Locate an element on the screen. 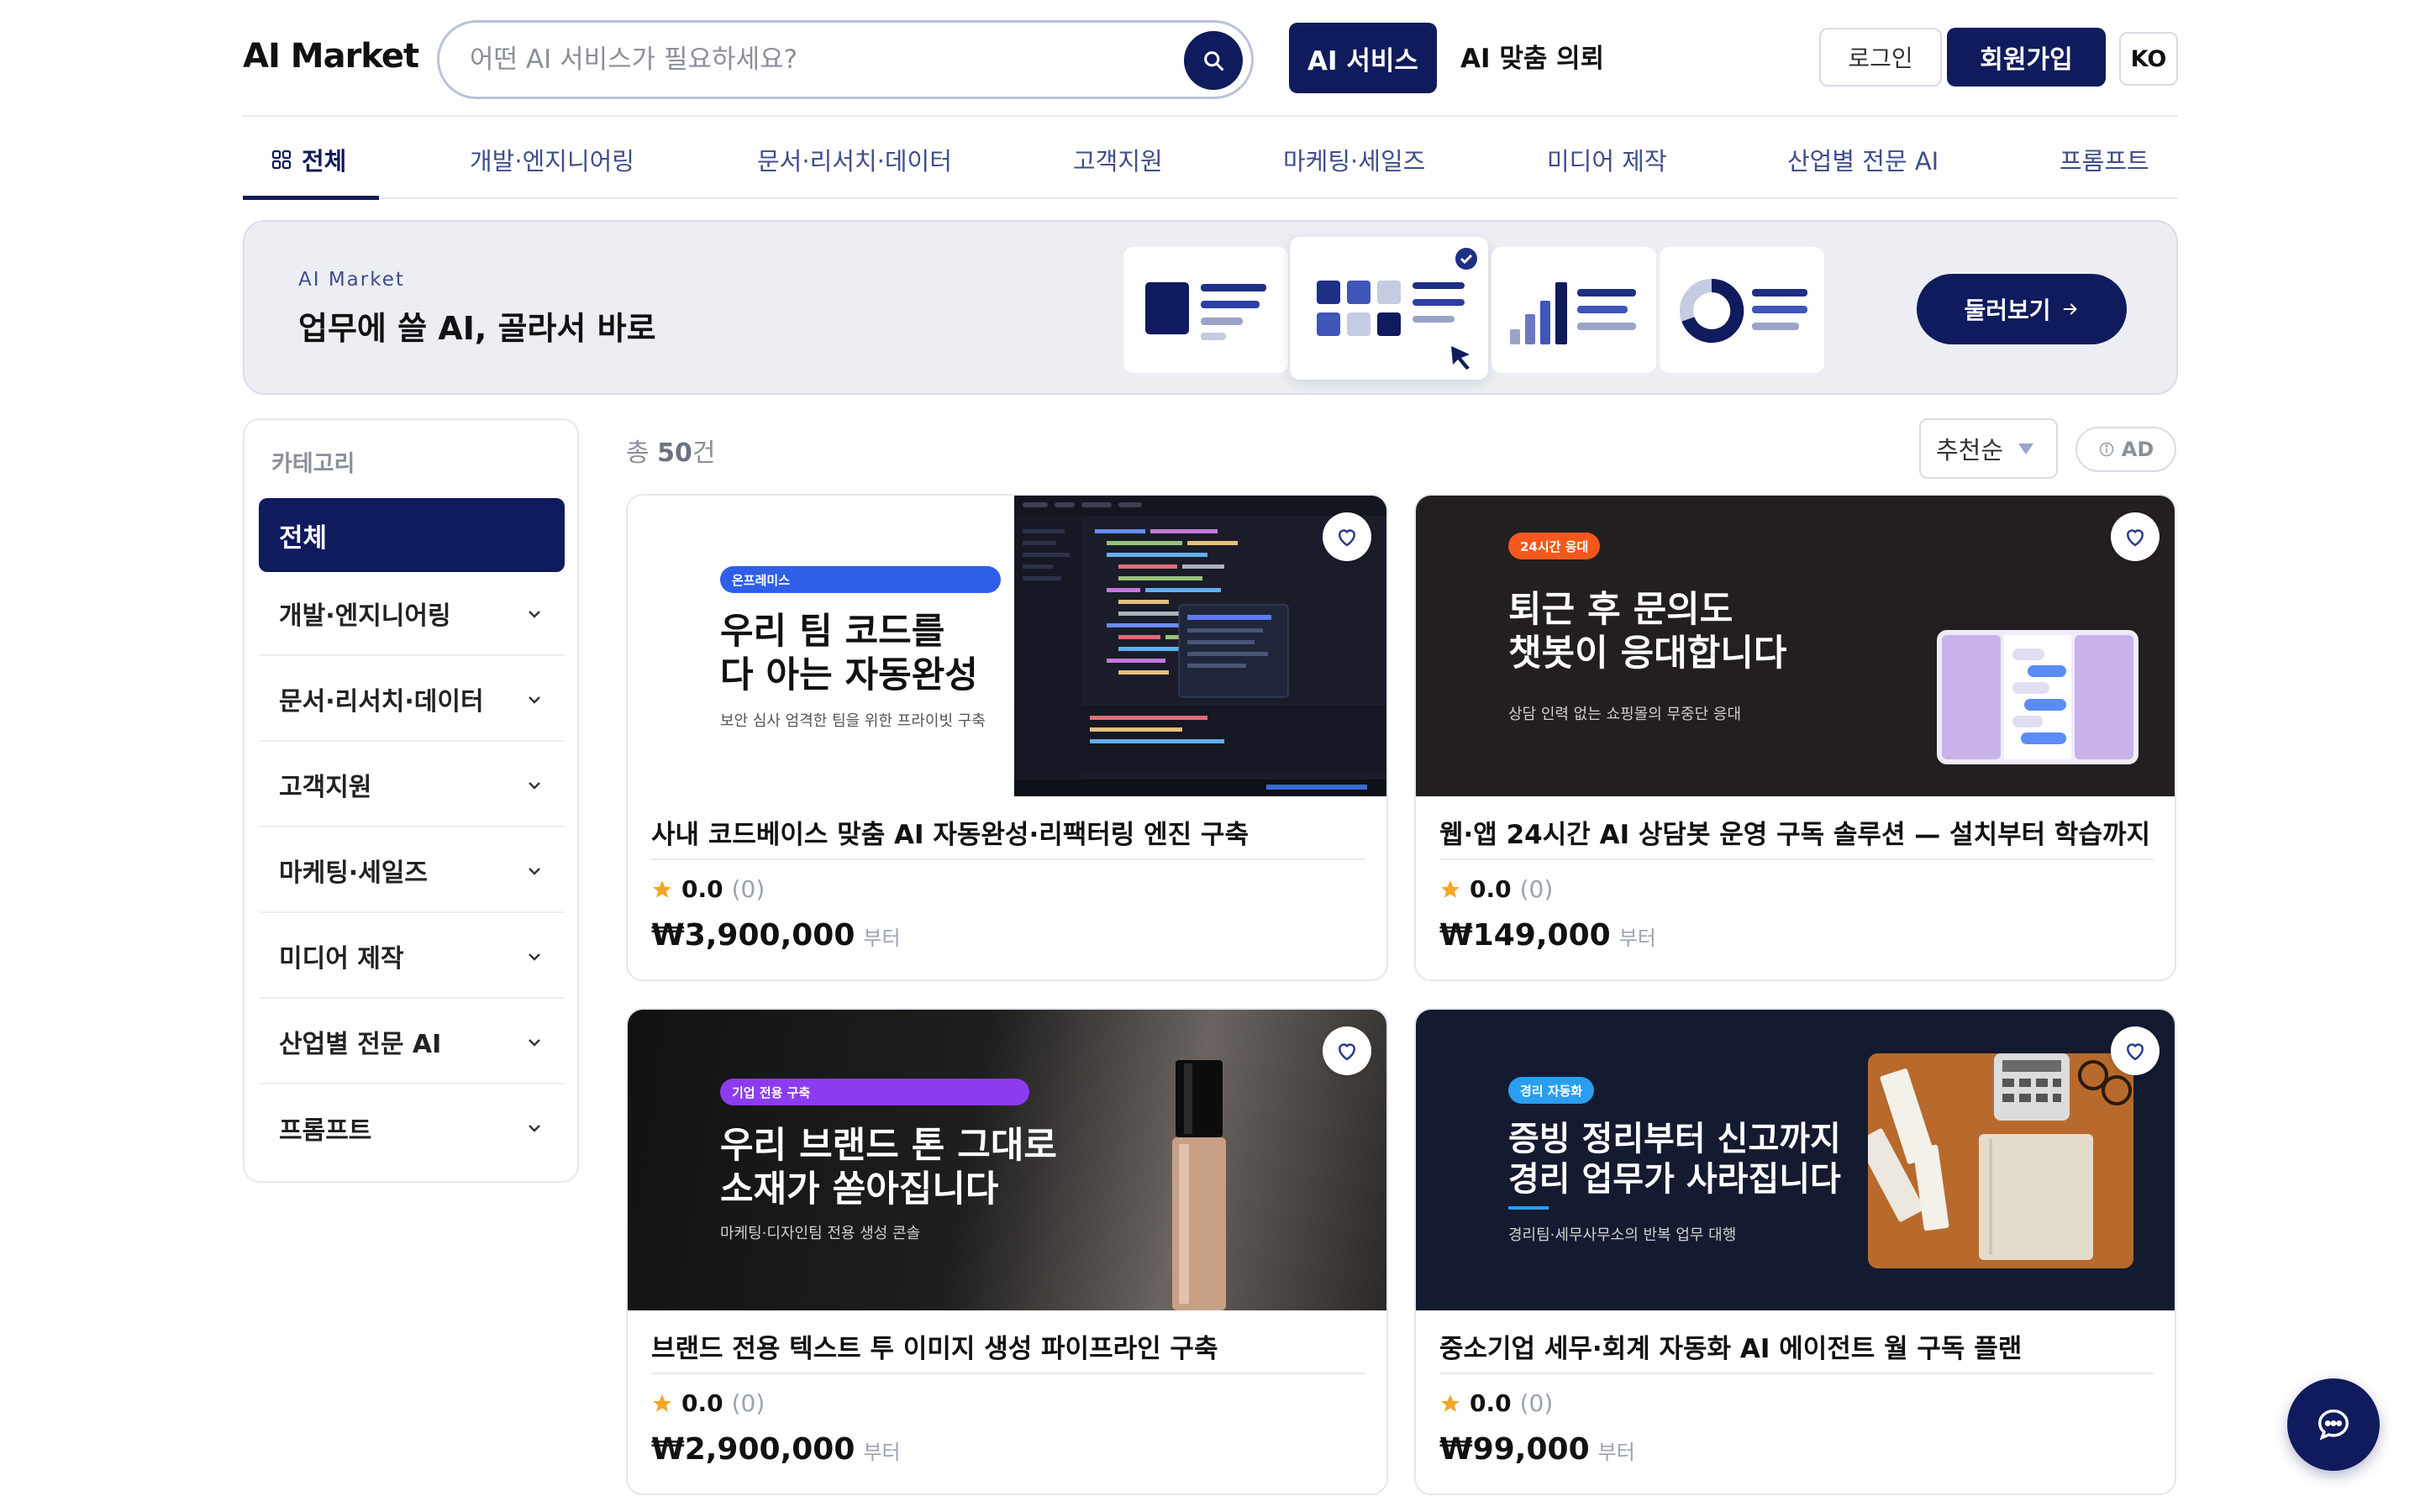 The image size is (2420, 1512). search-icon is located at coordinates (1214, 61).